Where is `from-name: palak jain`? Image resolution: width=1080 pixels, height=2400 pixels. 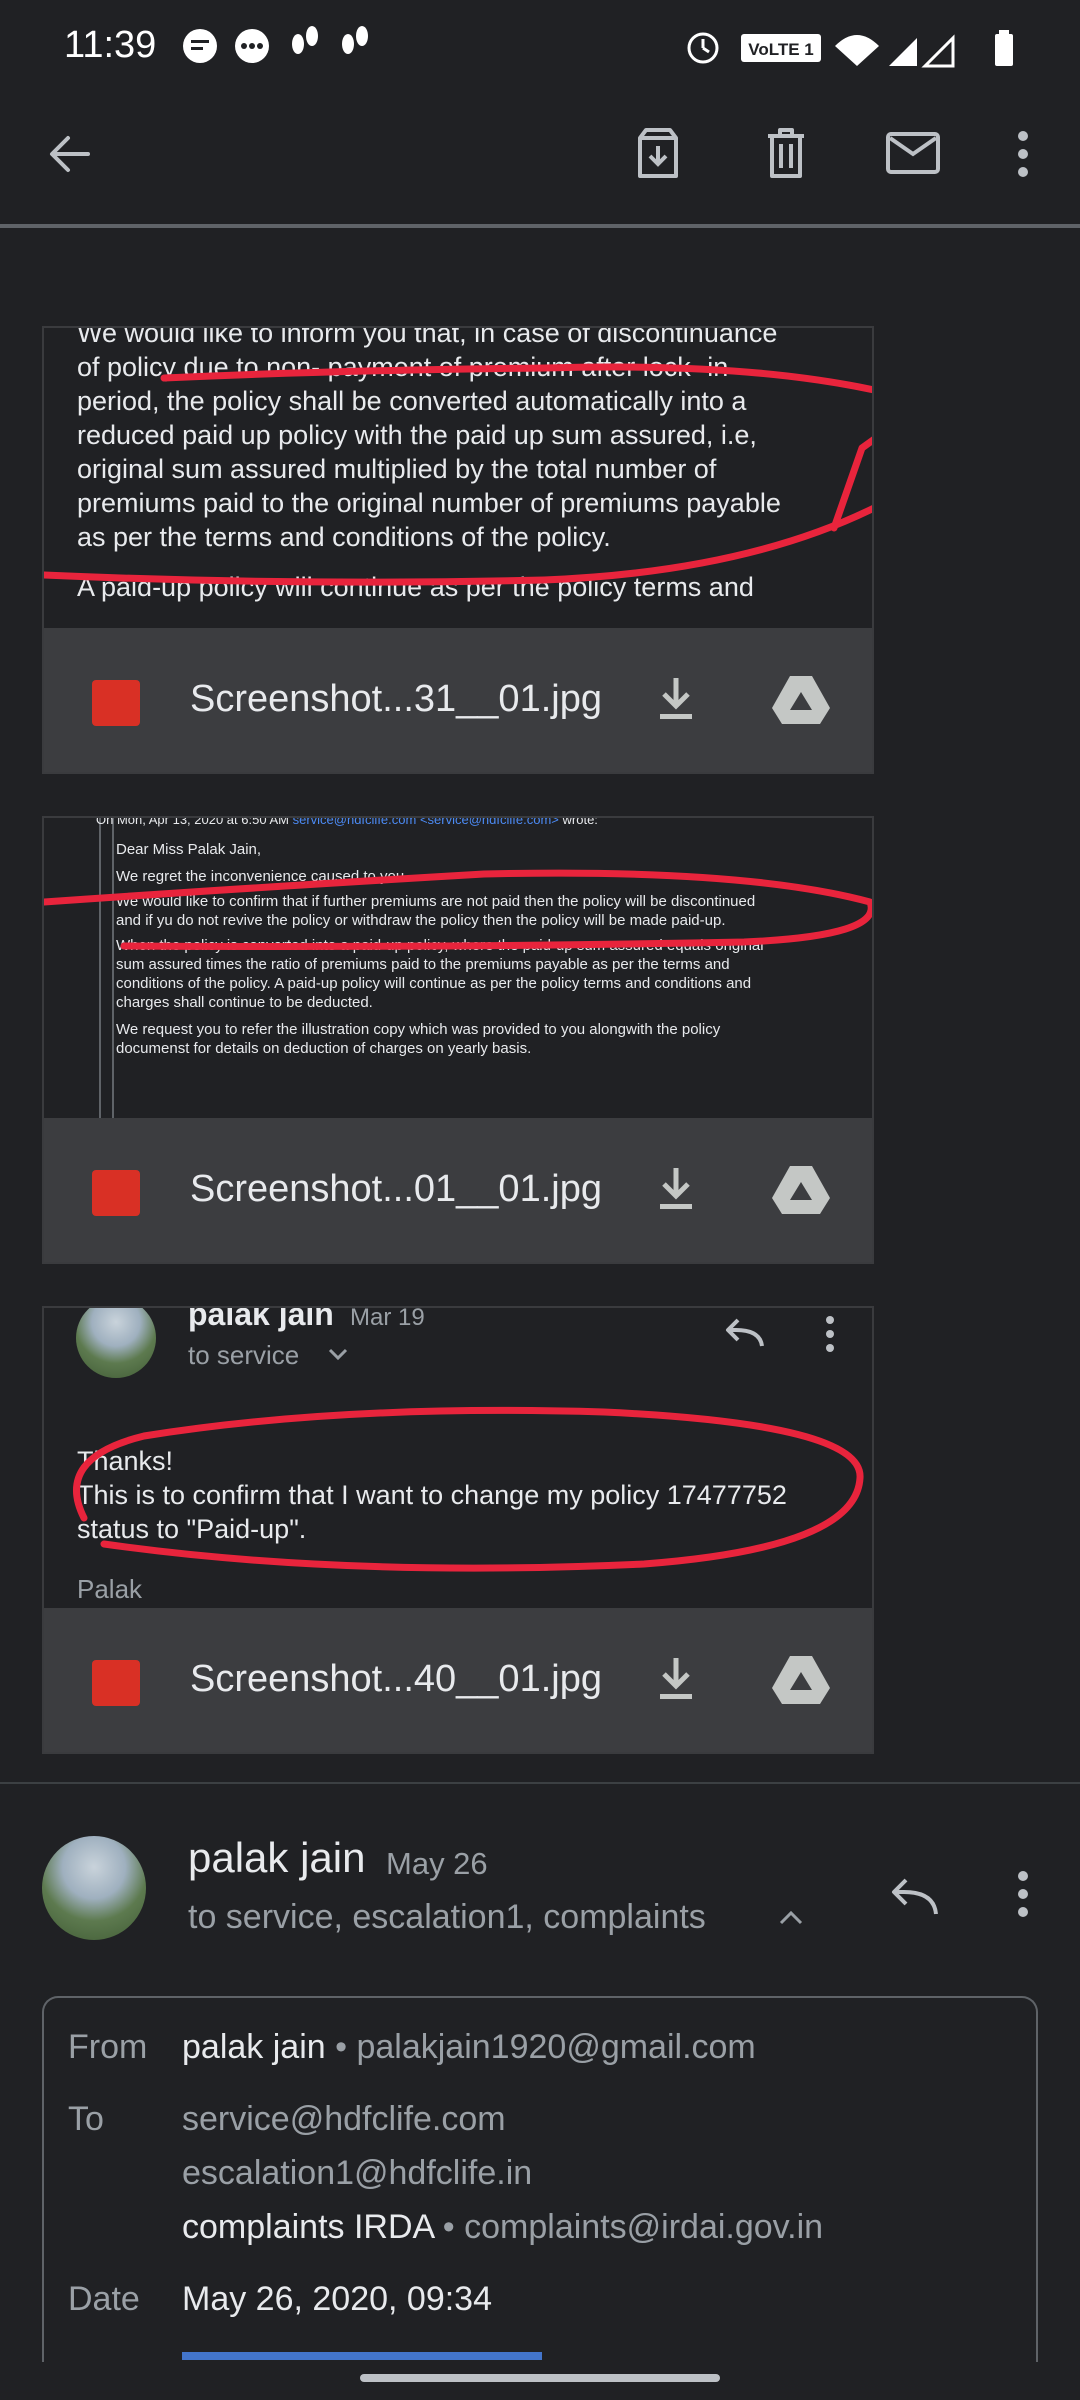
from-name: palak jain is located at coordinates (254, 2047).